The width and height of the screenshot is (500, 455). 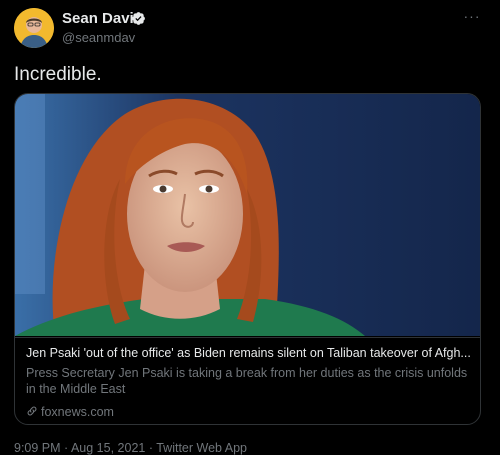 I want to click on link-card-domain: foxnews.com, so click(x=70, y=412).